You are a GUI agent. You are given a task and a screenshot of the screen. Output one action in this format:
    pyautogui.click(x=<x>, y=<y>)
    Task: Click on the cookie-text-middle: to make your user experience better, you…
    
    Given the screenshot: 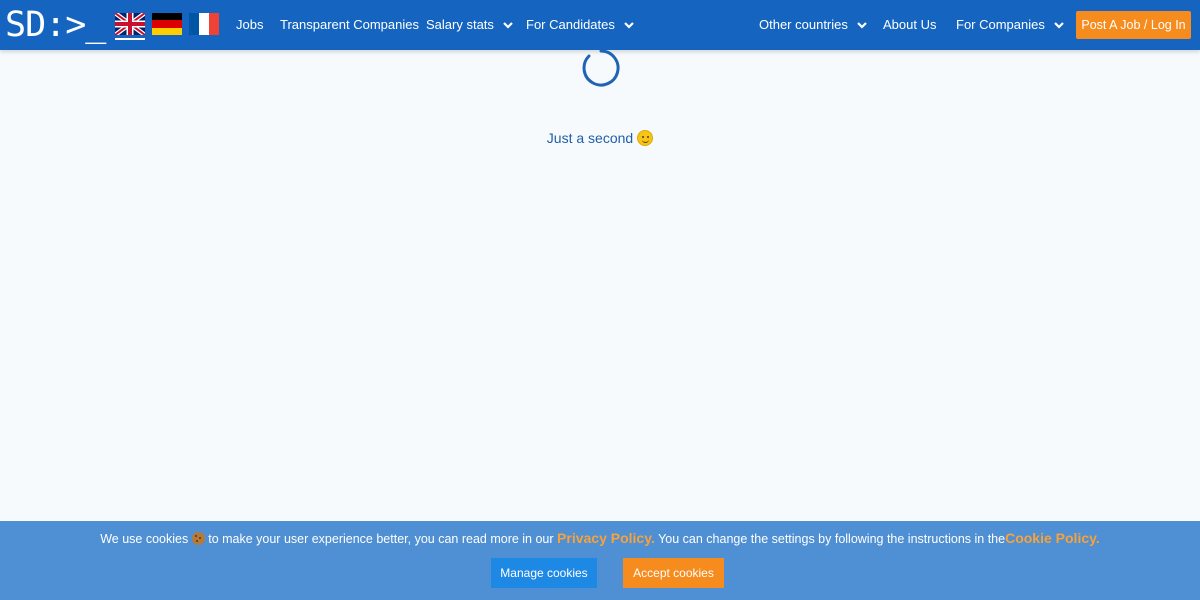 What is the action you would take?
    pyautogui.click(x=381, y=539)
    